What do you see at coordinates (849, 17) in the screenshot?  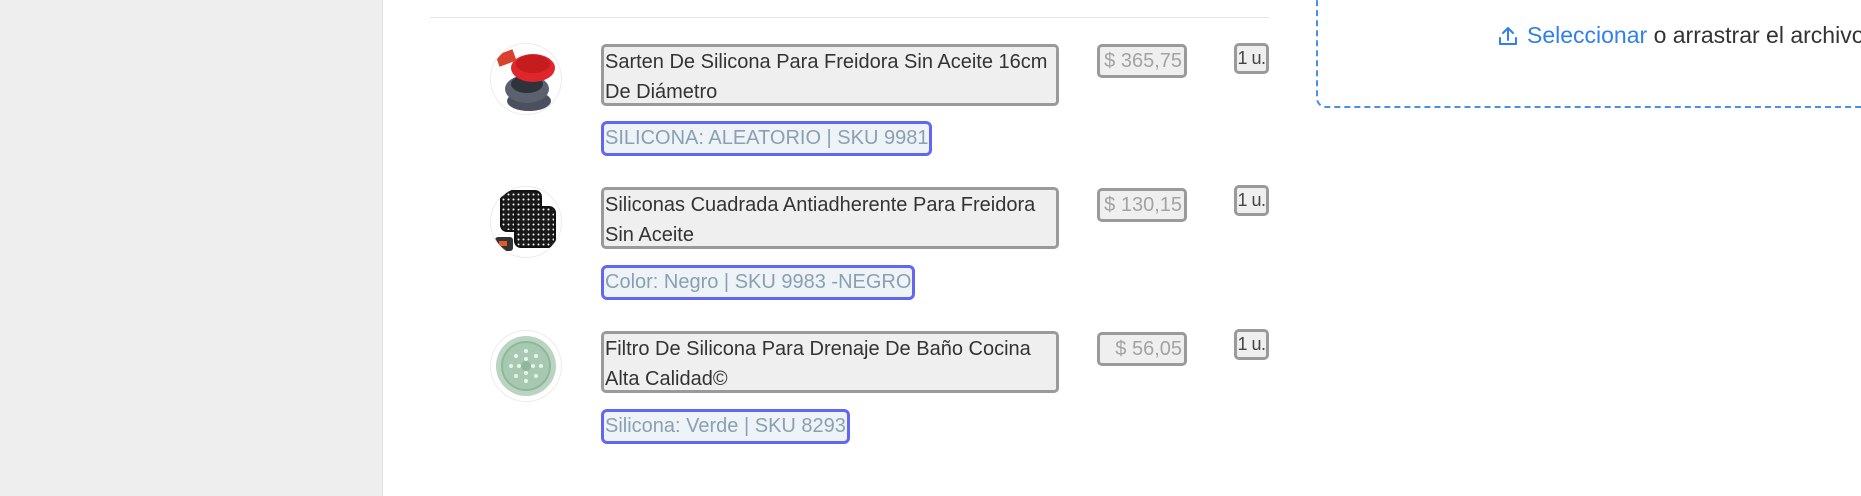 I see `divider` at bounding box center [849, 17].